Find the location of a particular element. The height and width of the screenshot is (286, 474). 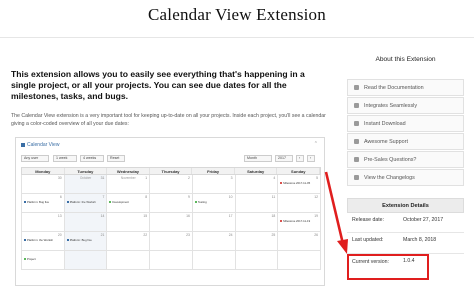

period-select: 1 week is located at coordinates (65, 158).